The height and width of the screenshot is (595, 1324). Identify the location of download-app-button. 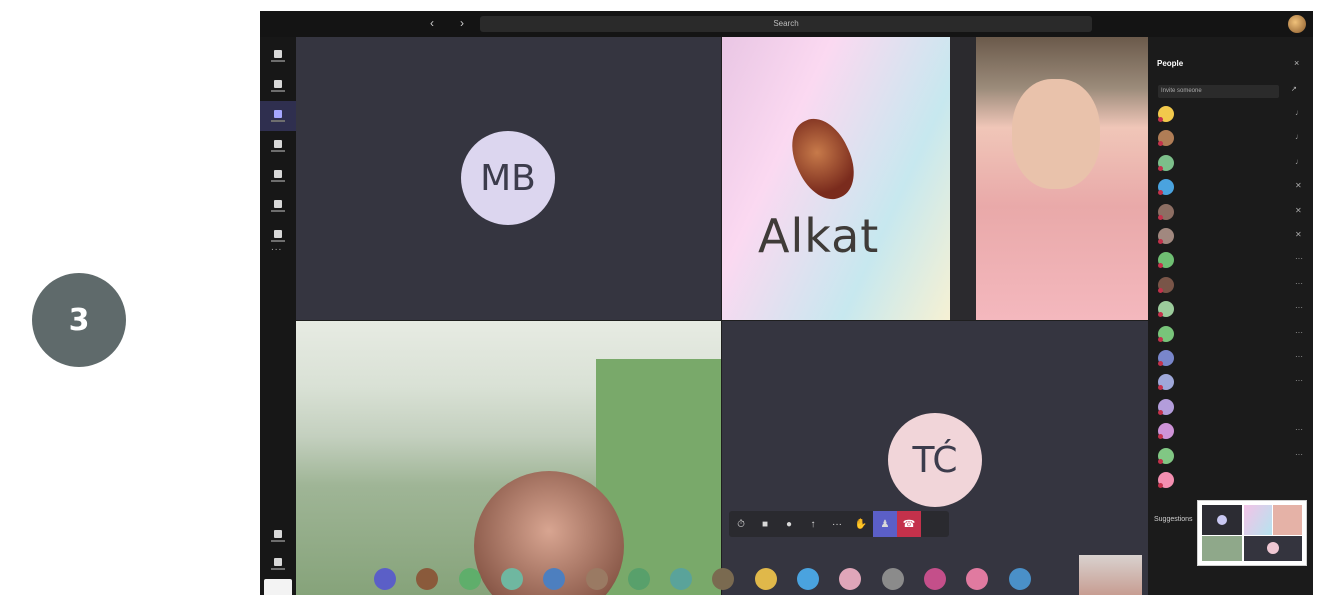
(278, 587).